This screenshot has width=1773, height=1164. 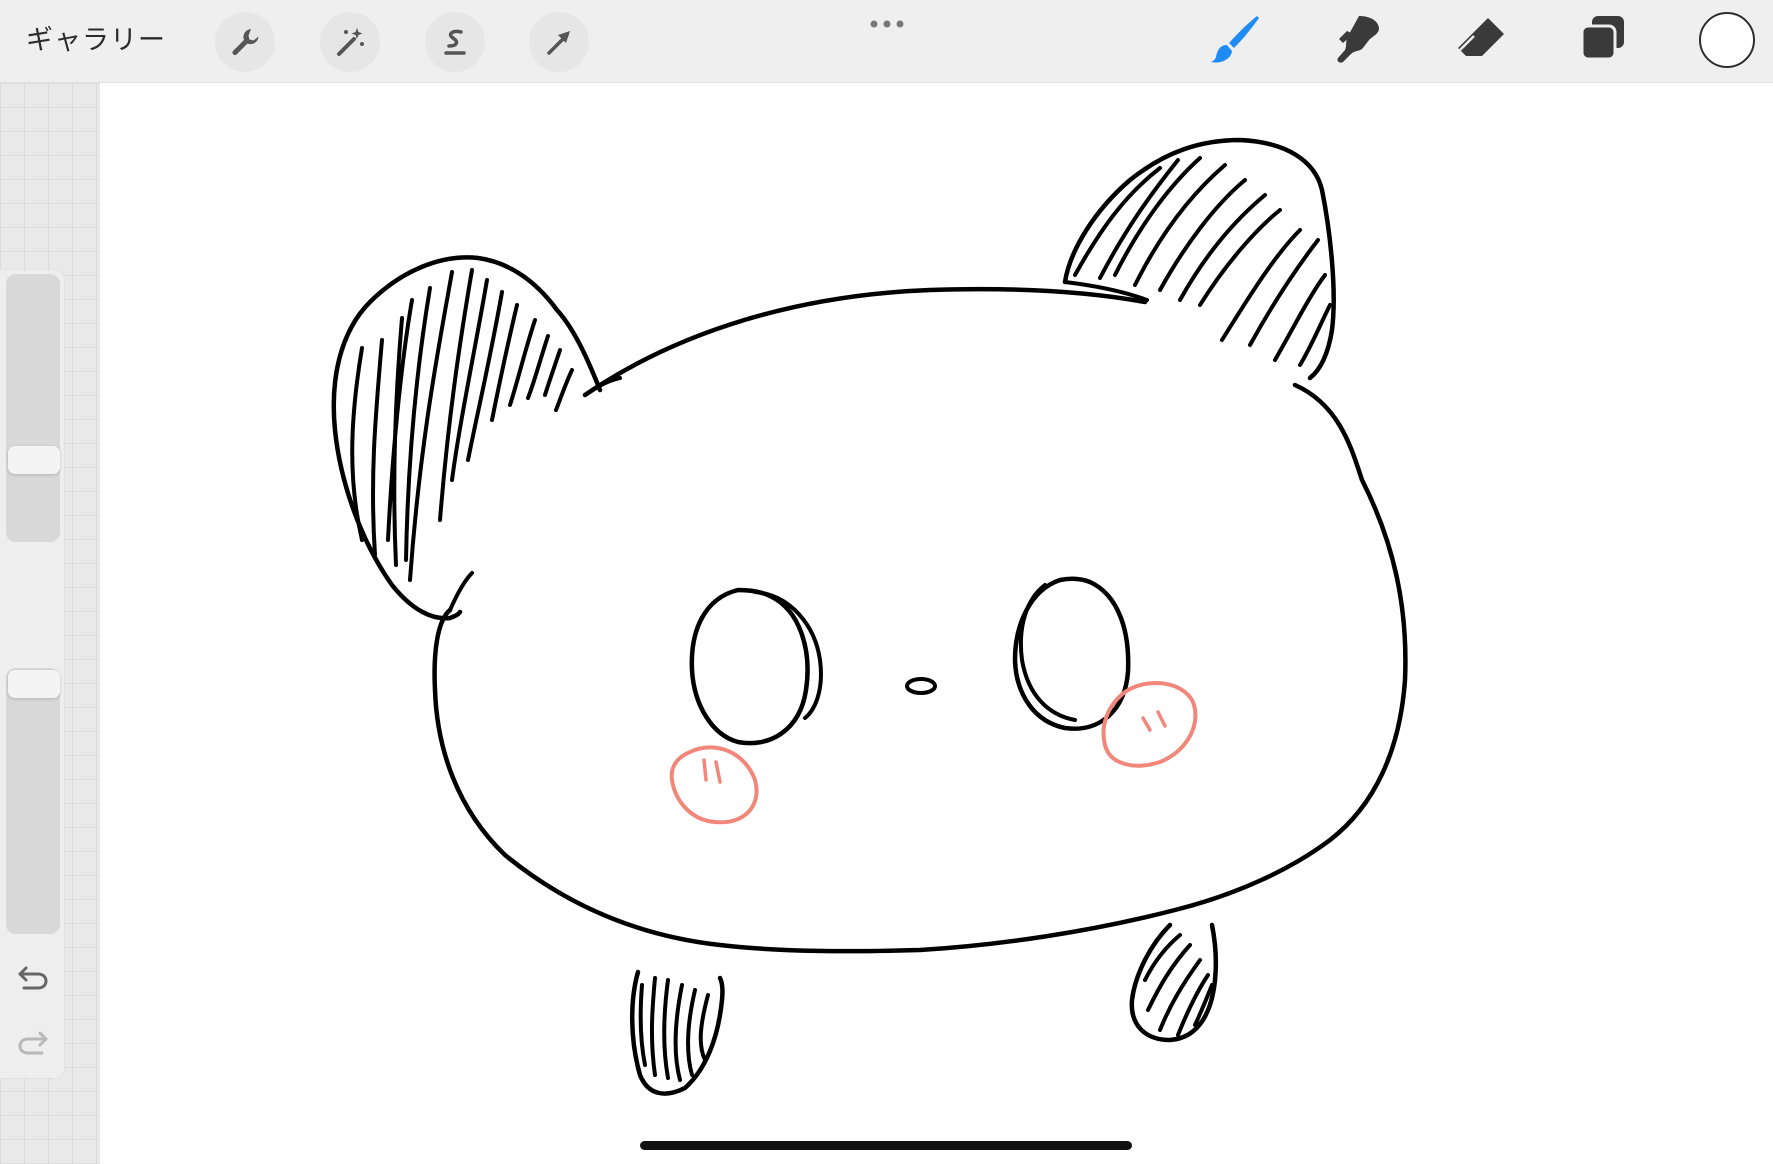 I want to click on home-indicator, so click(x=886, y=1145).